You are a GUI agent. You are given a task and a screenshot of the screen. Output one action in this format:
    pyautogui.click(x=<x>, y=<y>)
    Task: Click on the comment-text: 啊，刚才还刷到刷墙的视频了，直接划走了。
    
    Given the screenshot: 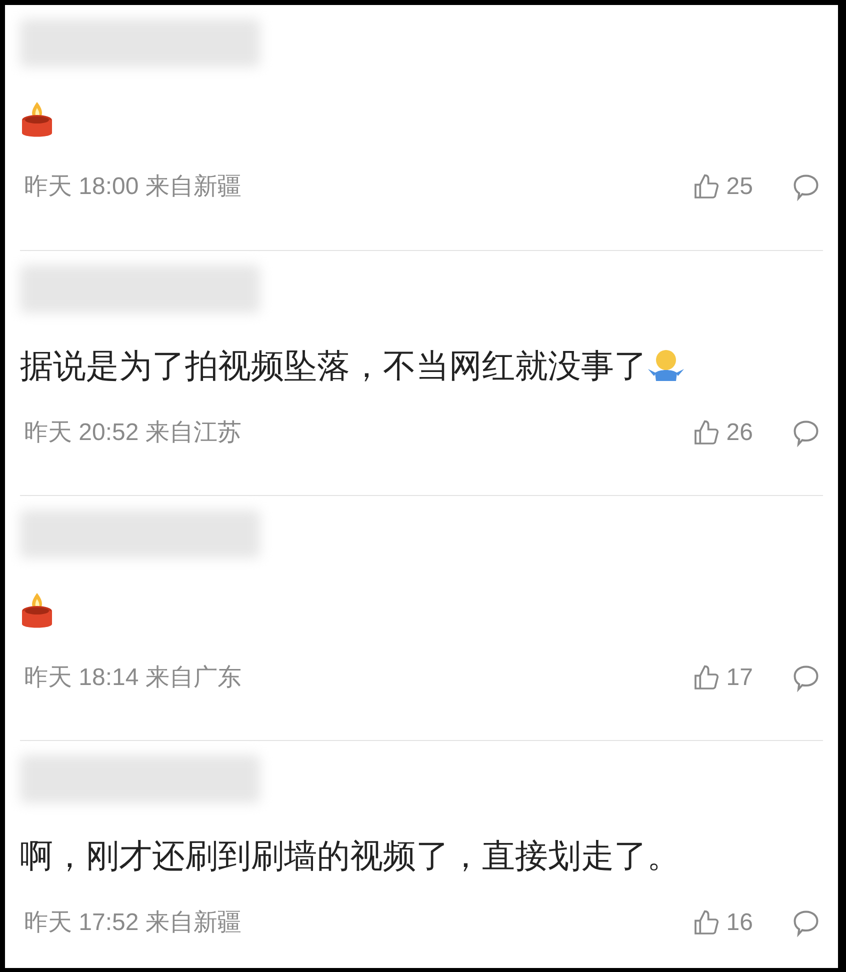 What is the action you would take?
    pyautogui.click(x=350, y=856)
    